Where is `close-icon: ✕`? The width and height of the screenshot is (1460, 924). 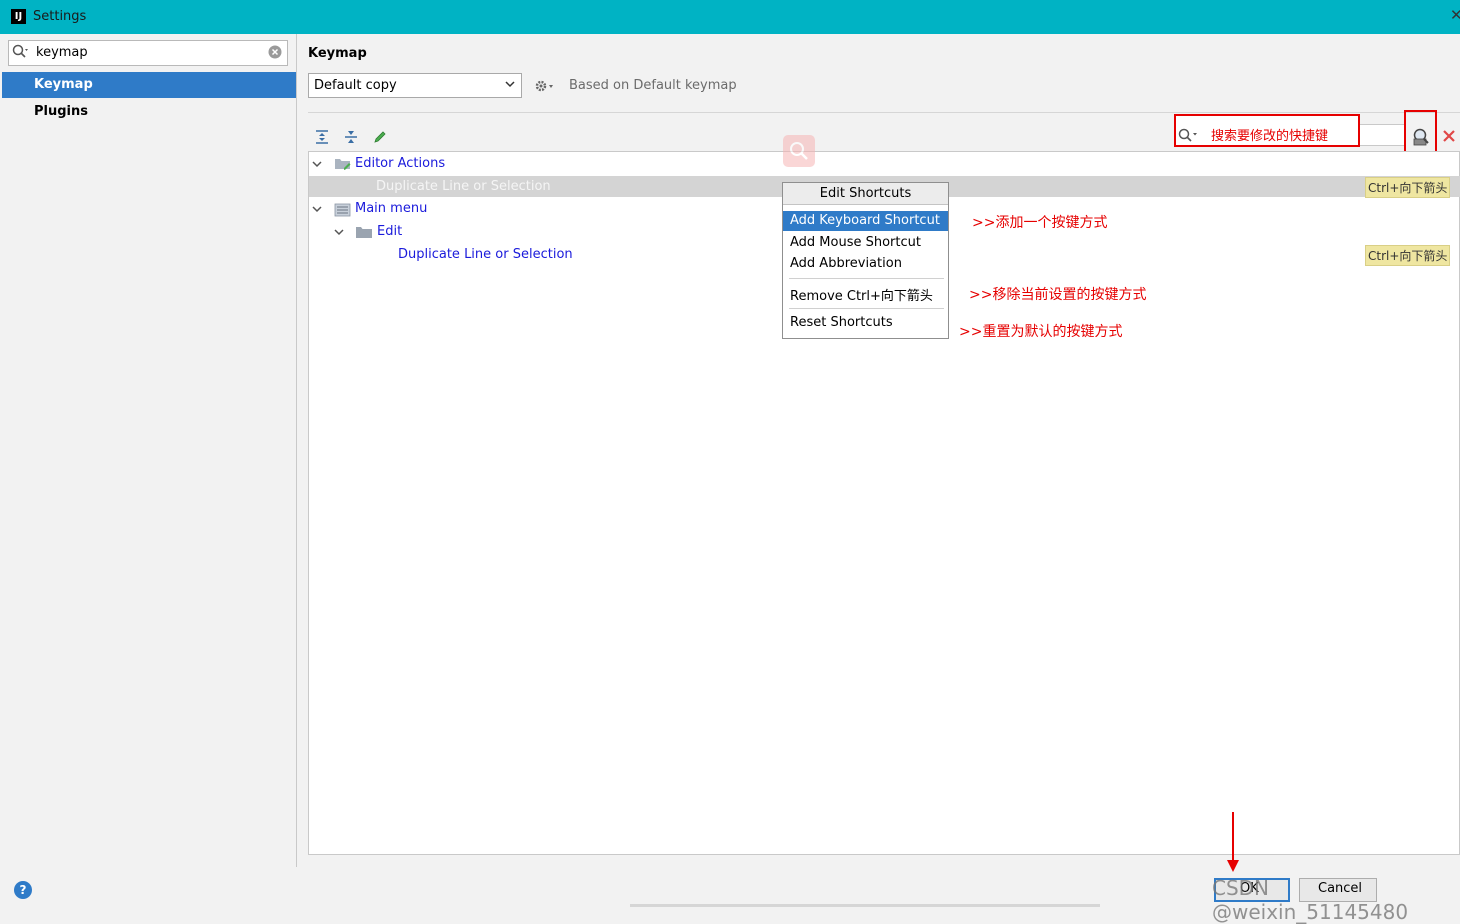 close-icon: ✕ is located at coordinates (1455, 15).